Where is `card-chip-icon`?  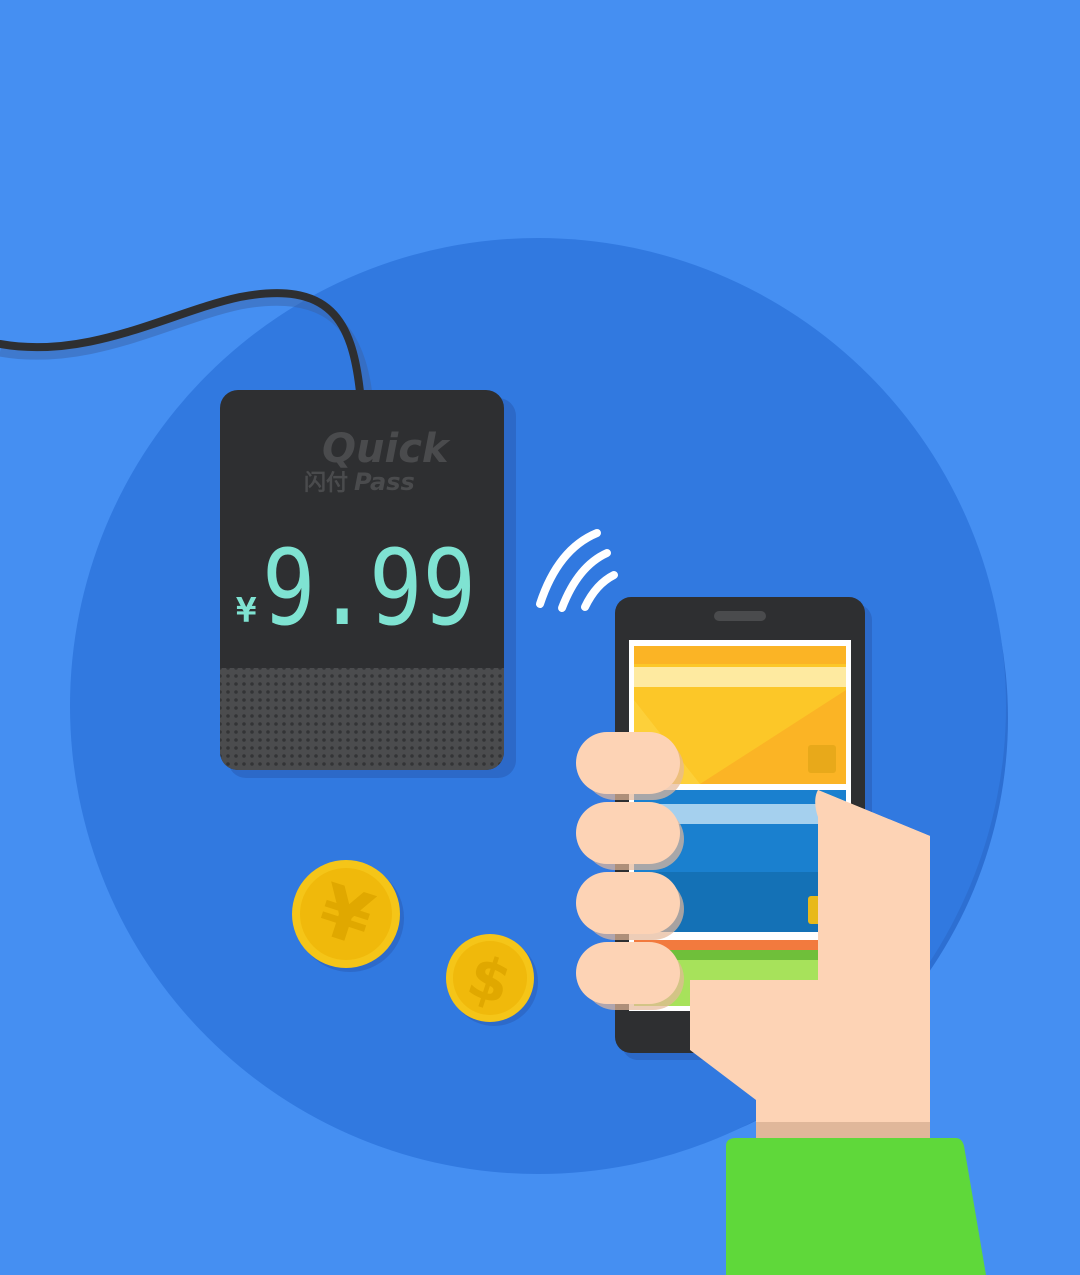 card-chip-icon is located at coordinates (822, 759).